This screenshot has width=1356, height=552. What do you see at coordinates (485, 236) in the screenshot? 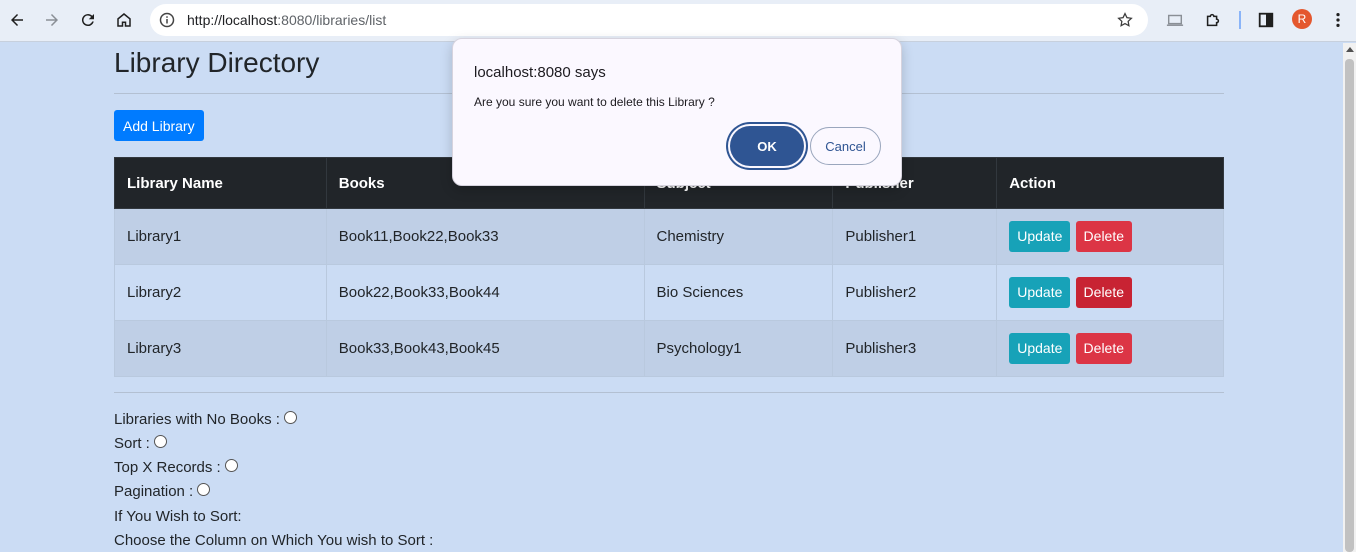
I see `cell-books: Book11,Book22,Book33` at bounding box center [485, 236].